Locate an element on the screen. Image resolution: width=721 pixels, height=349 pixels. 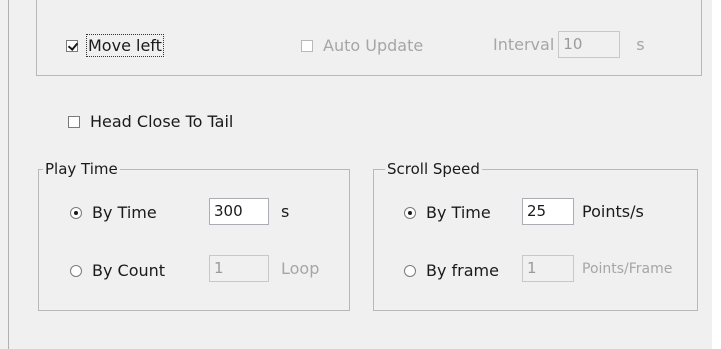
play-by-time-label: By Time is located at coordinates (124, 212).